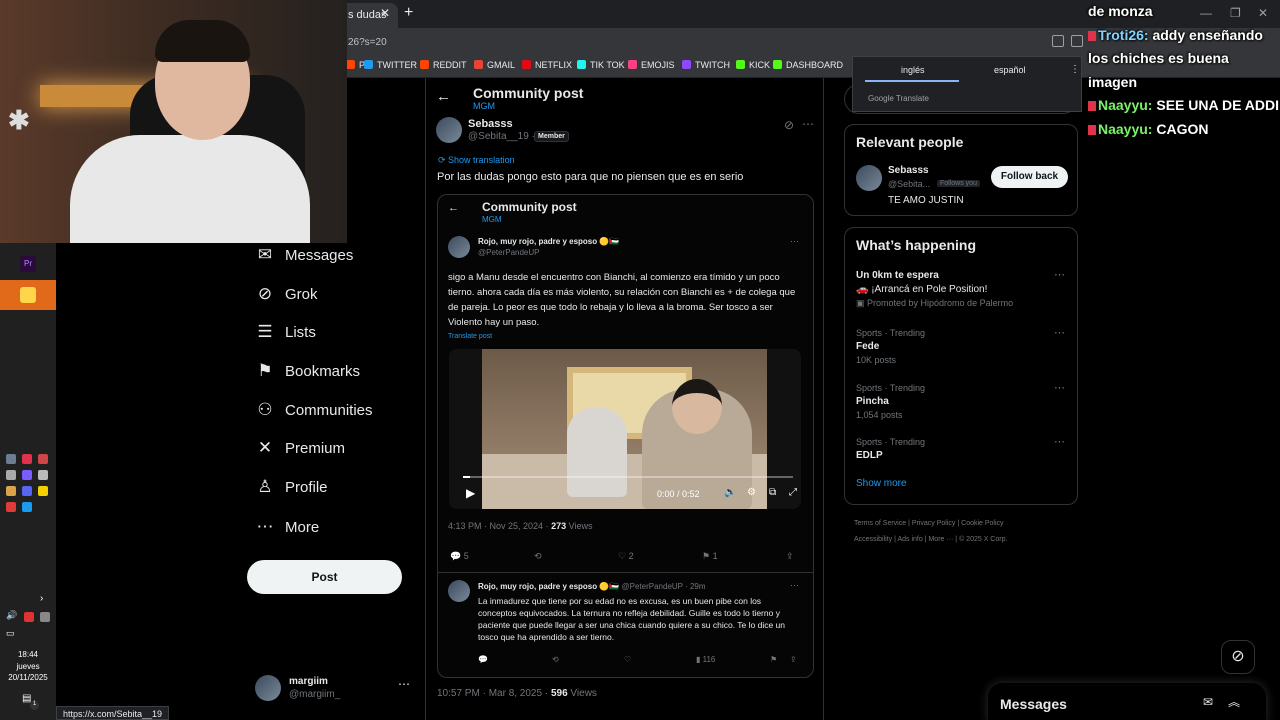 Image resolution: width=1280 pixels, height=720 pixels. I want to click on reply-avatar, so click(459, 591).